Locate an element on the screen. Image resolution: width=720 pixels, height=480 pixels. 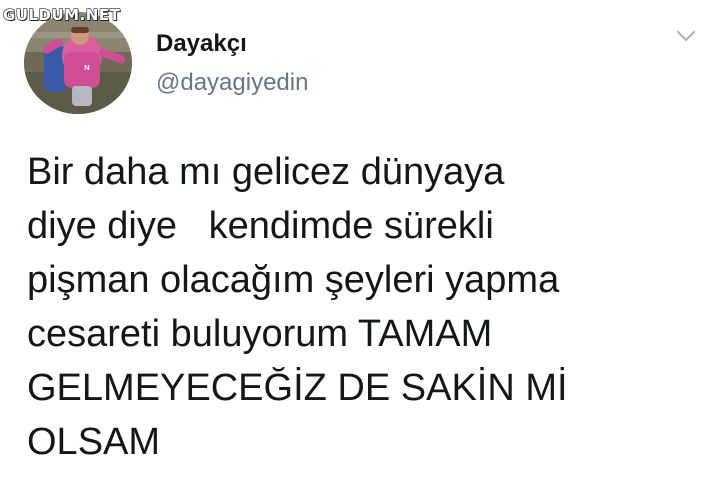
avatar-photo: N is located at coordinates (78, 63).